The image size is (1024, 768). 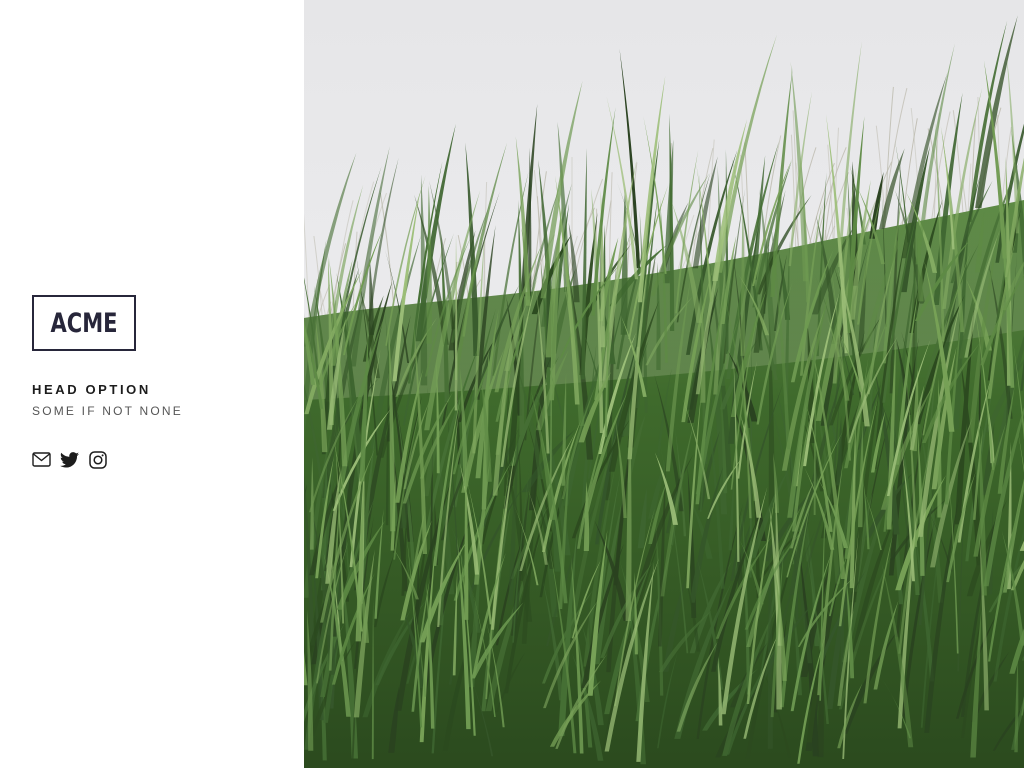 I want to click on instagram-link, so click(x=97, y=459).